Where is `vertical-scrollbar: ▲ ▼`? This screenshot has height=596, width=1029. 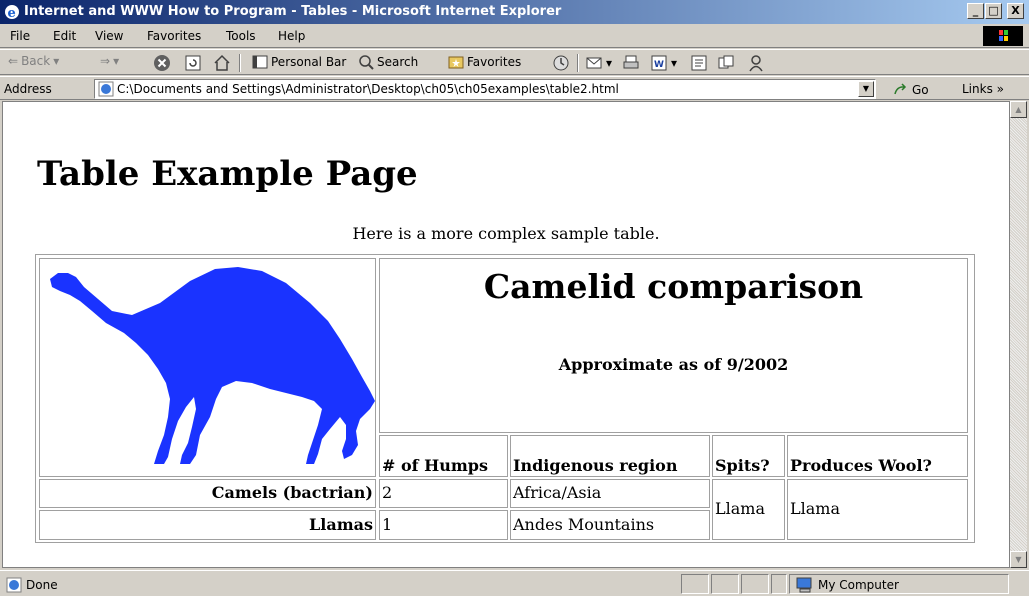 vertical-scrollbar: ▲ ▼ is located at coordinates (1018, 334).